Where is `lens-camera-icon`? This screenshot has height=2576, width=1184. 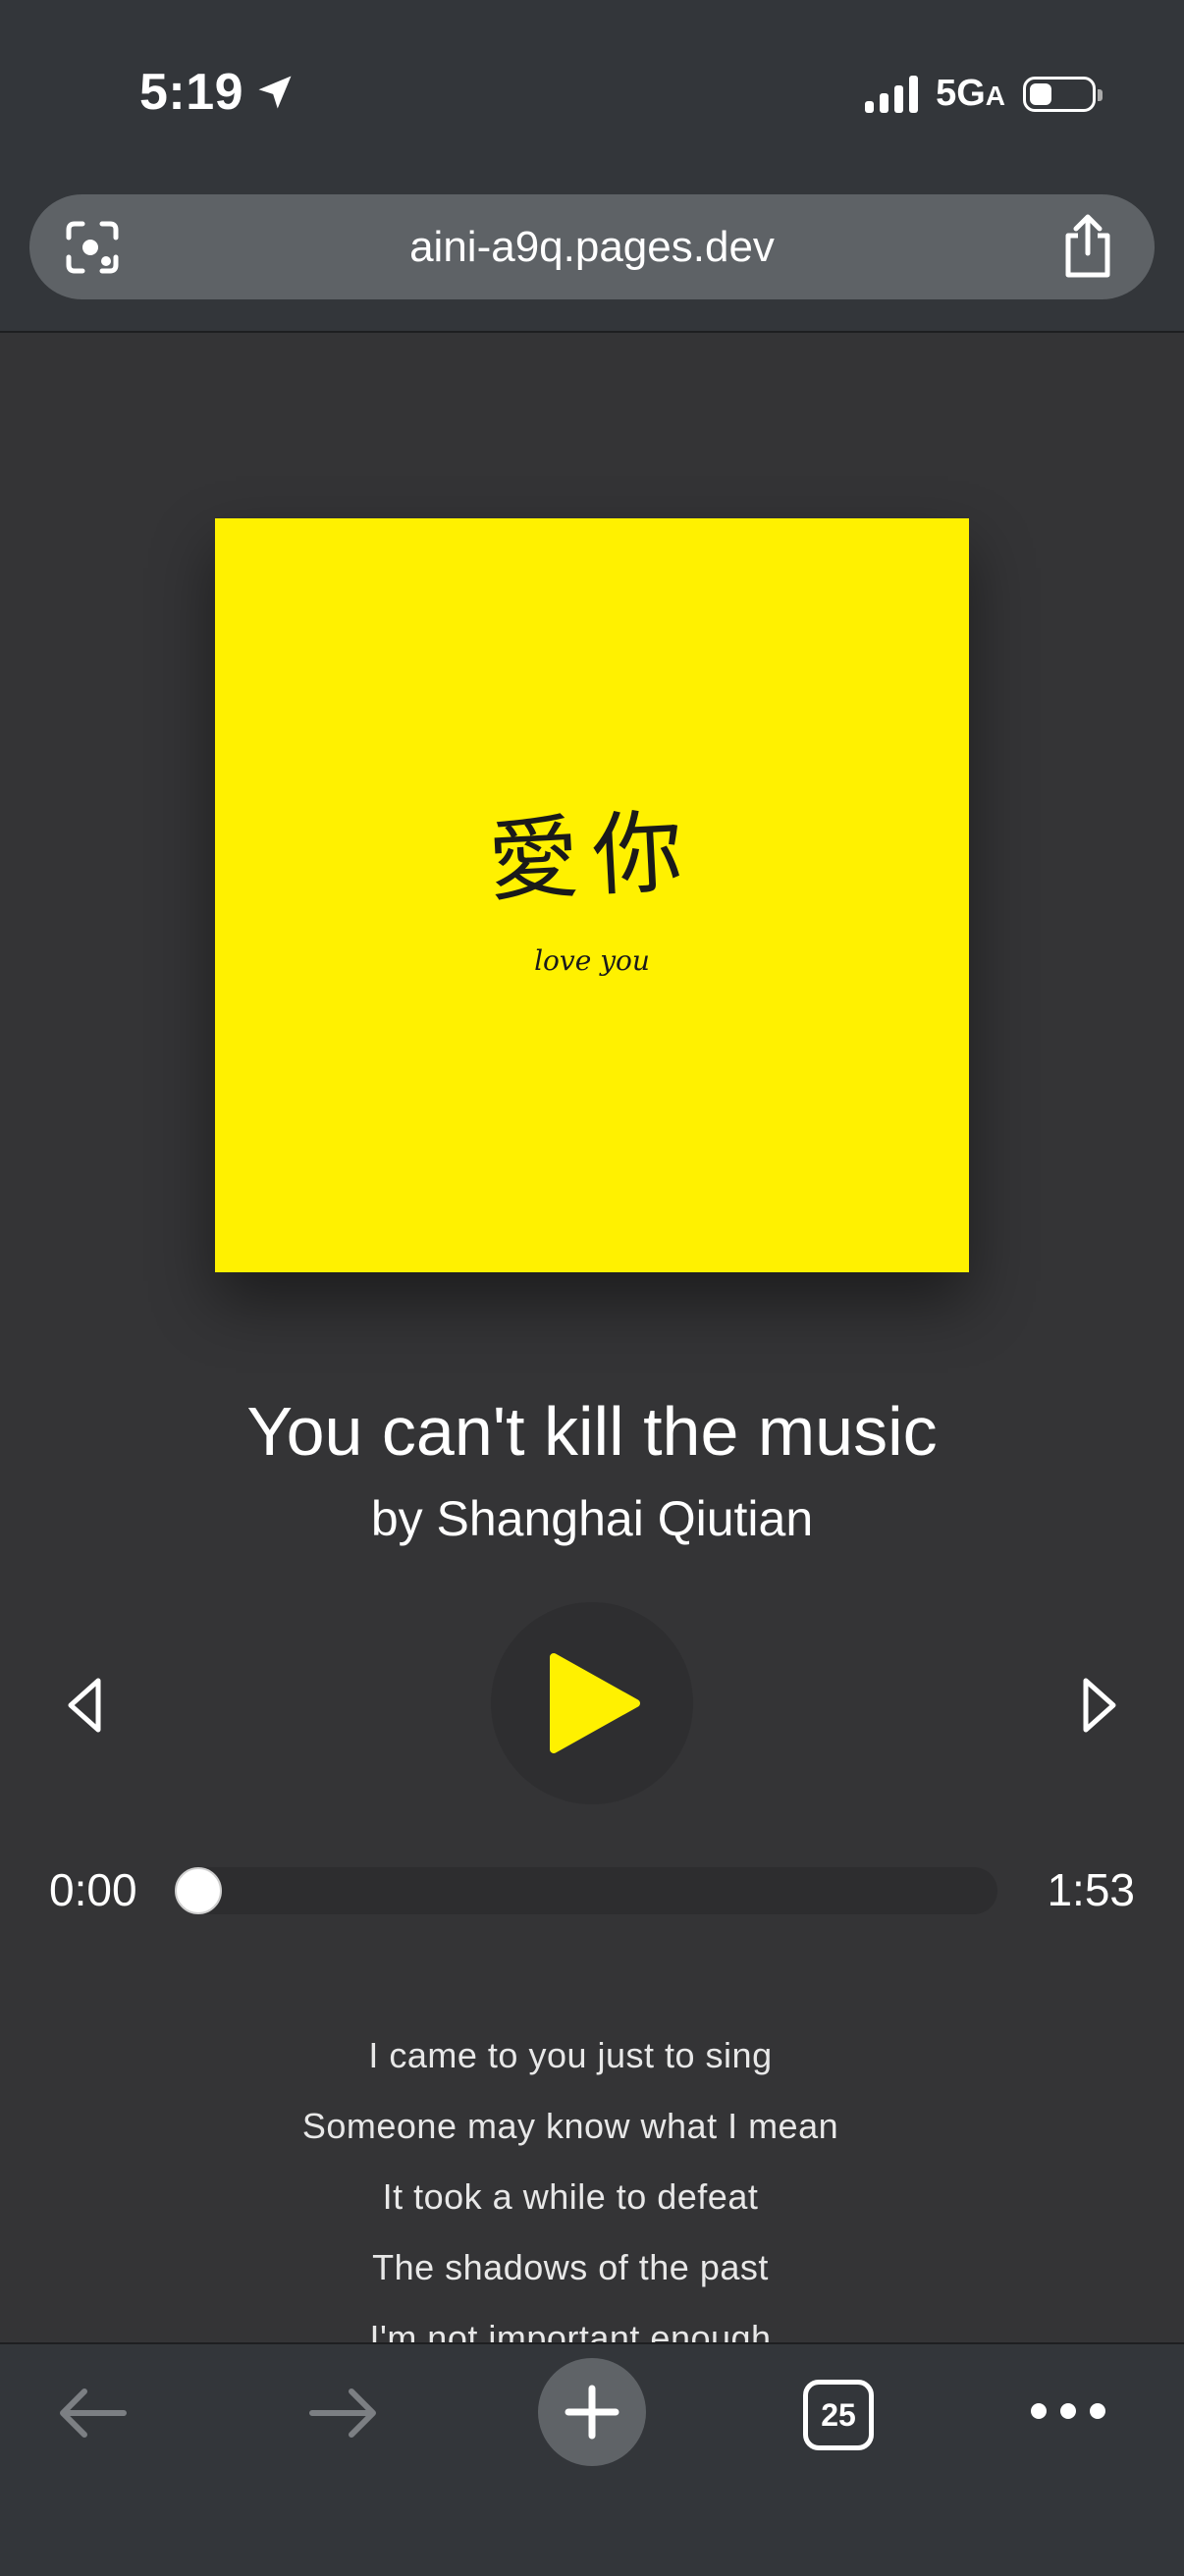 lens-camera-icon is located at coordinates (92, 247).